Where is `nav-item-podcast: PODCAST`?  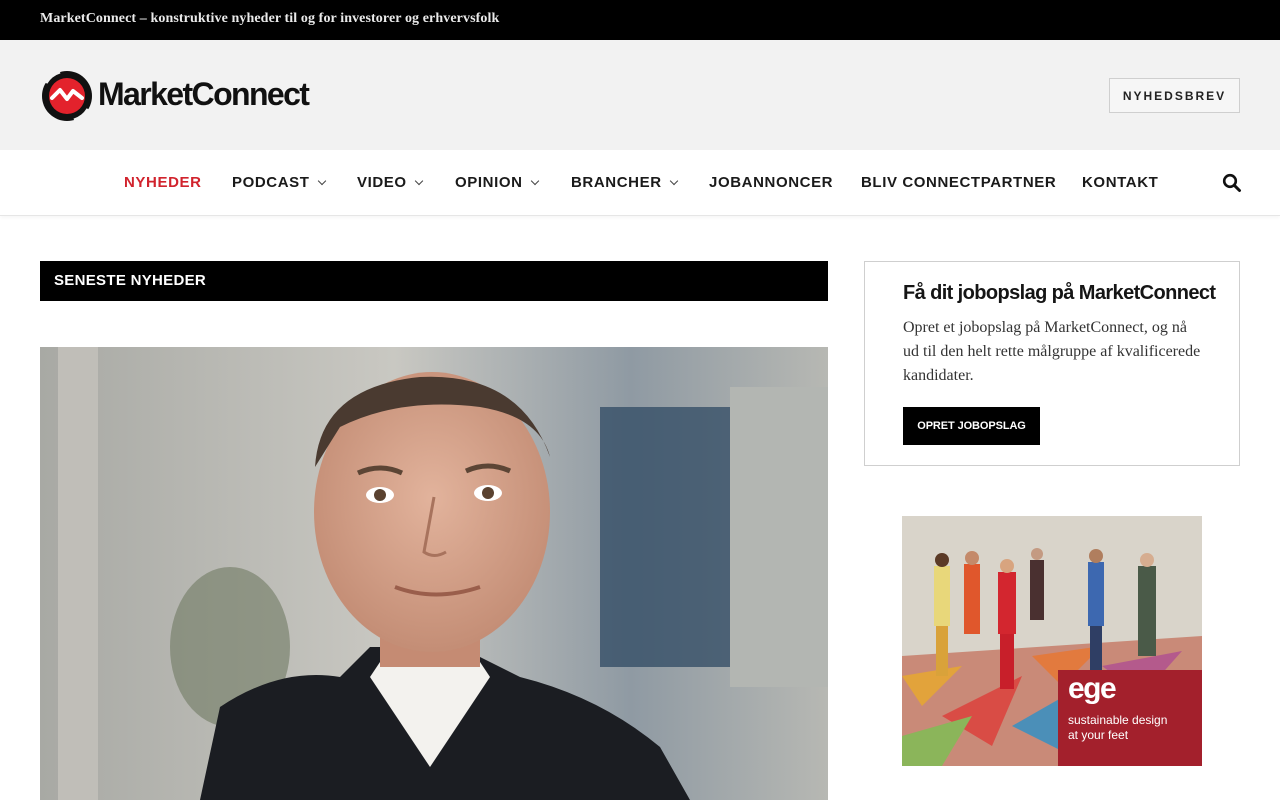 nav-item-podcast: PODCAST is located at coordinates (279, 182).